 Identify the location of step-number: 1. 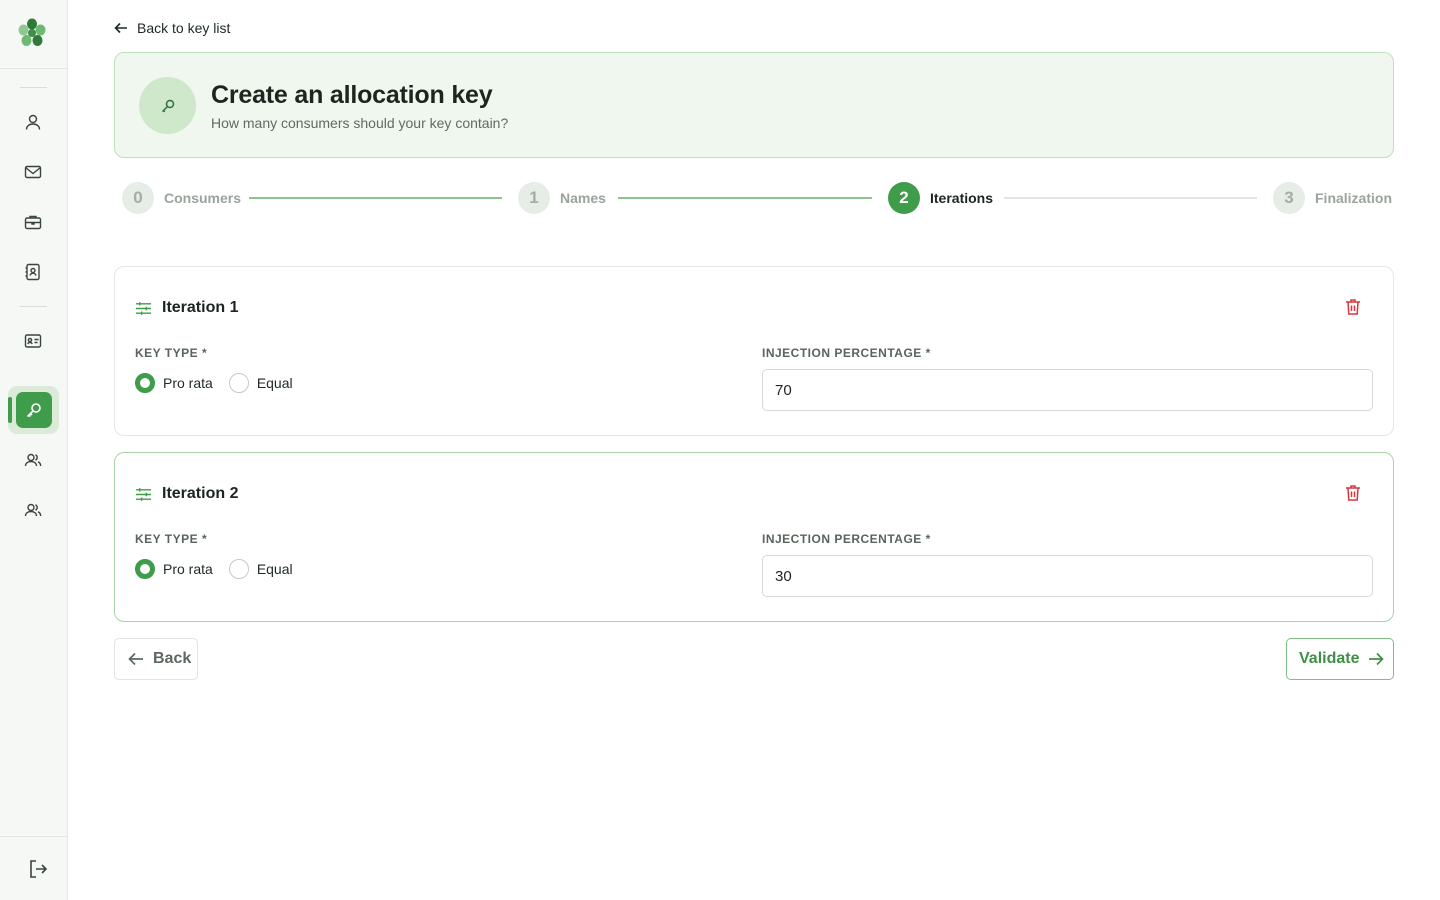
(534, 198).